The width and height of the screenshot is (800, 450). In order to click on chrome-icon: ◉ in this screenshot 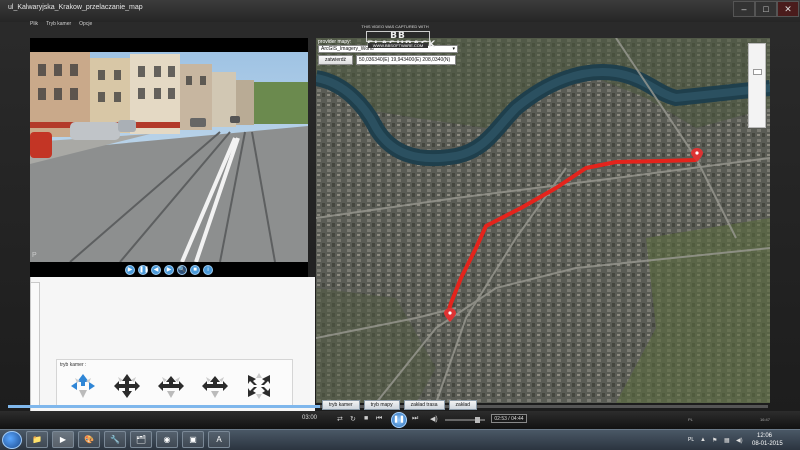, I will do `click(167, 439)`.